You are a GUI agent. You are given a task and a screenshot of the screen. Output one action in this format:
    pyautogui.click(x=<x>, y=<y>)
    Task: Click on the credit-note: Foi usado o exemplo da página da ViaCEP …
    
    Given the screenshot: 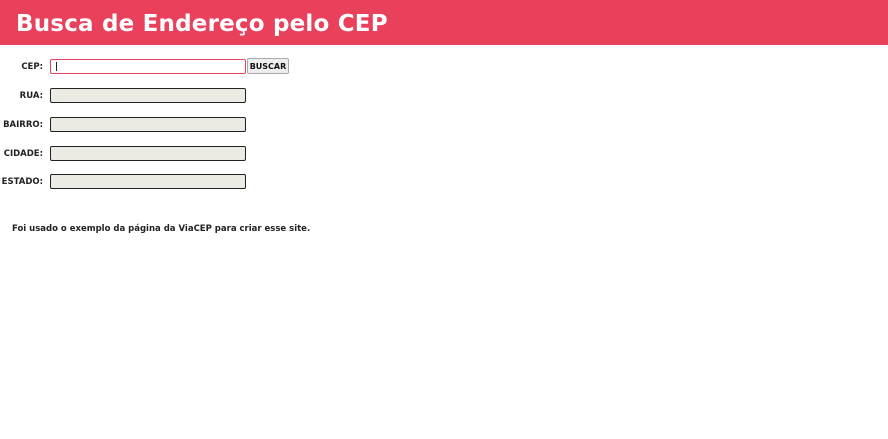 What is the action you would take?
    pyautogui.click(x=161, y=229)
    